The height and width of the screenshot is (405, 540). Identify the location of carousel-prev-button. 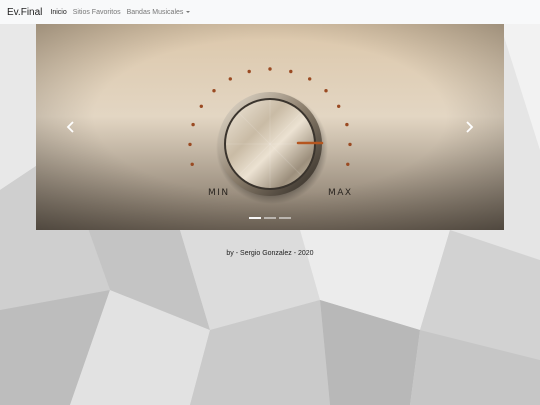
(71, 127).